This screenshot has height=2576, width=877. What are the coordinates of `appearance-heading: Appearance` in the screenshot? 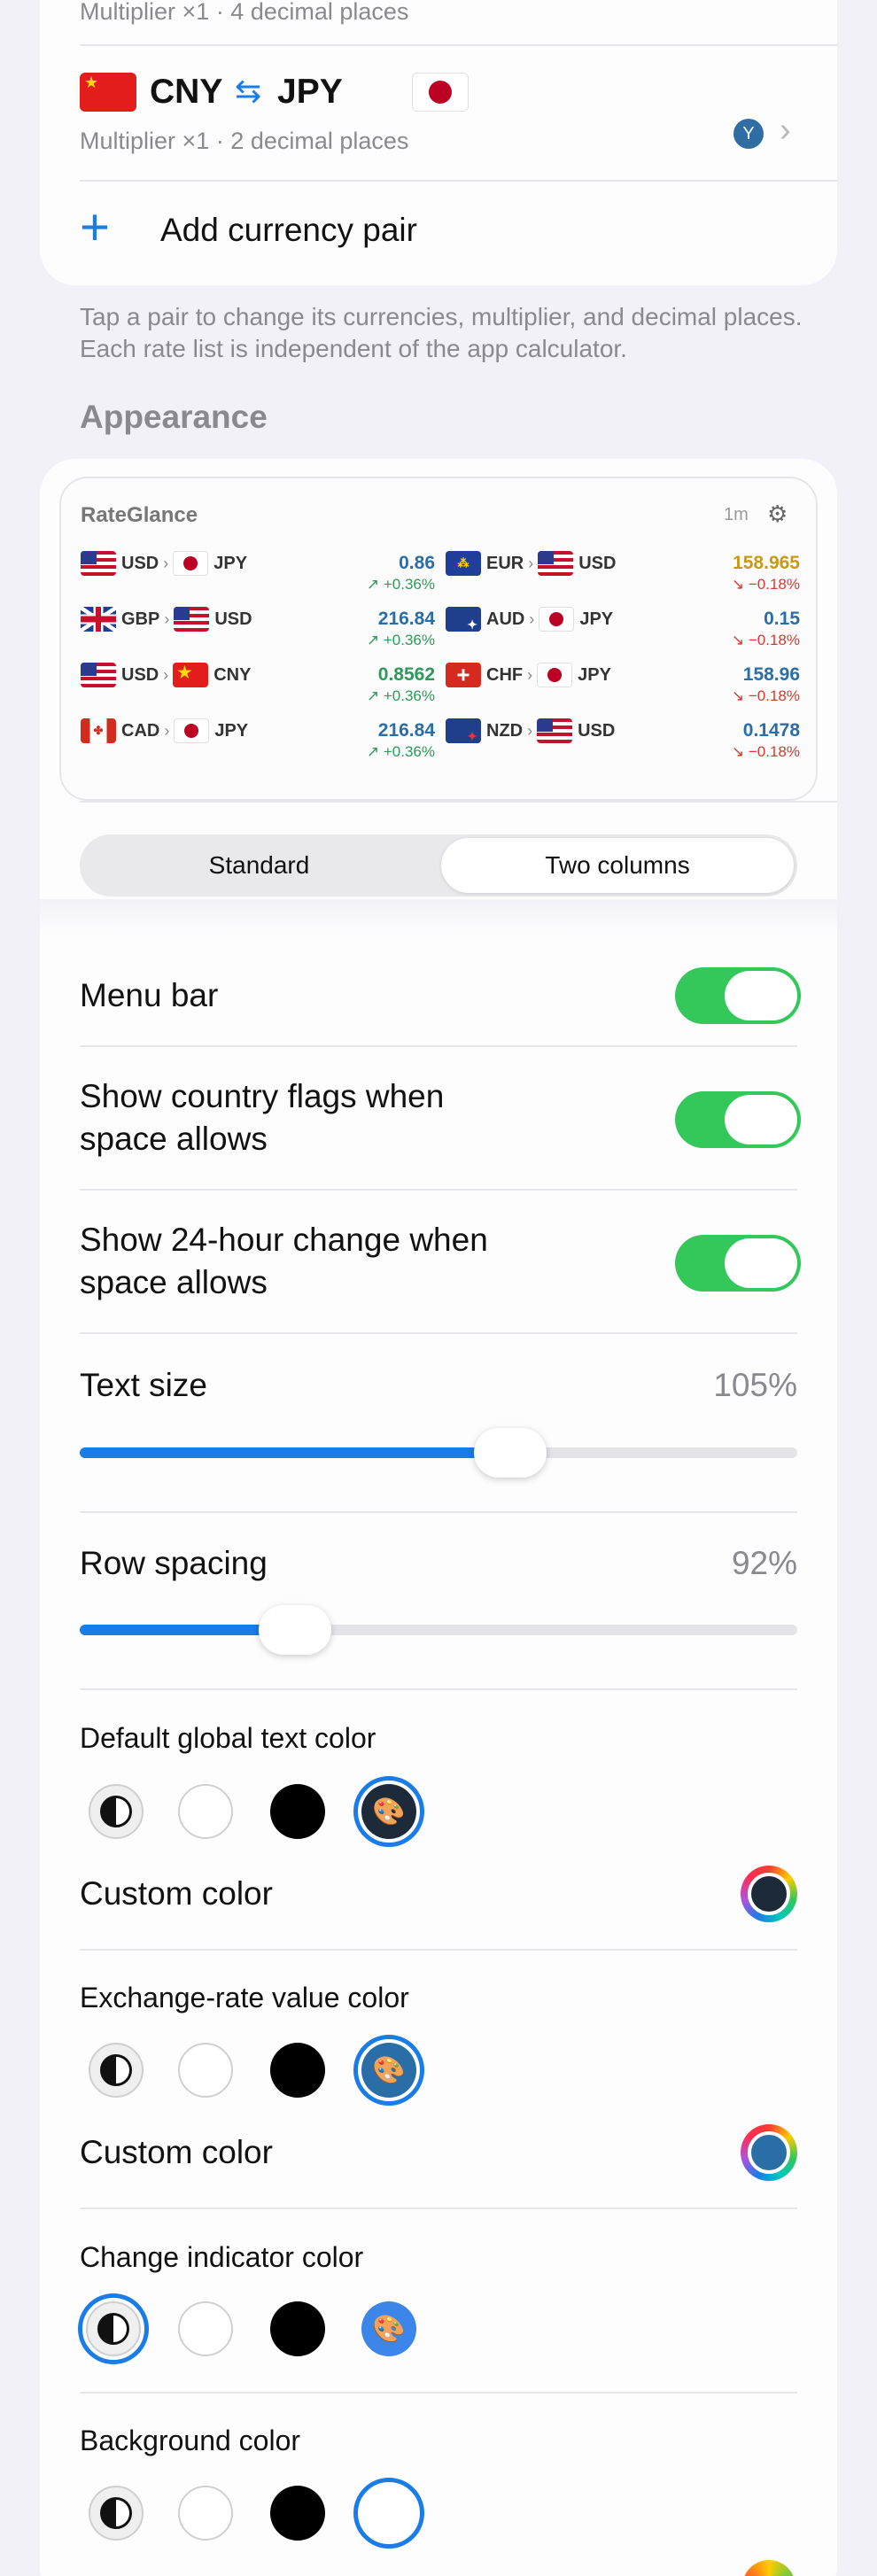 It's located at (174, 417).